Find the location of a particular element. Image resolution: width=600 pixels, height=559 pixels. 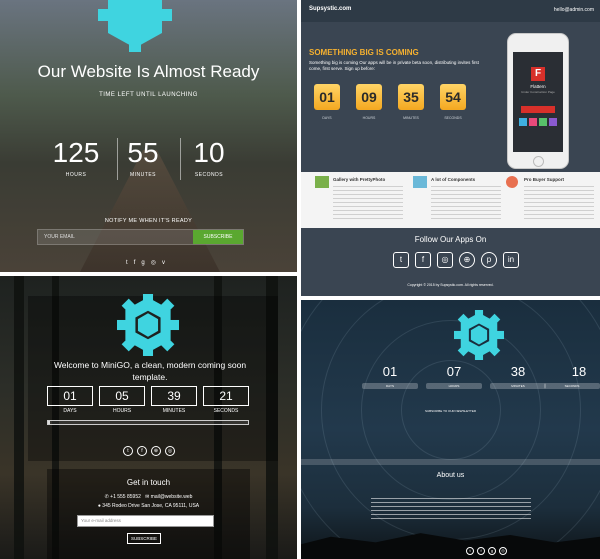

about-title: About us is located at coordinates (450, 475).